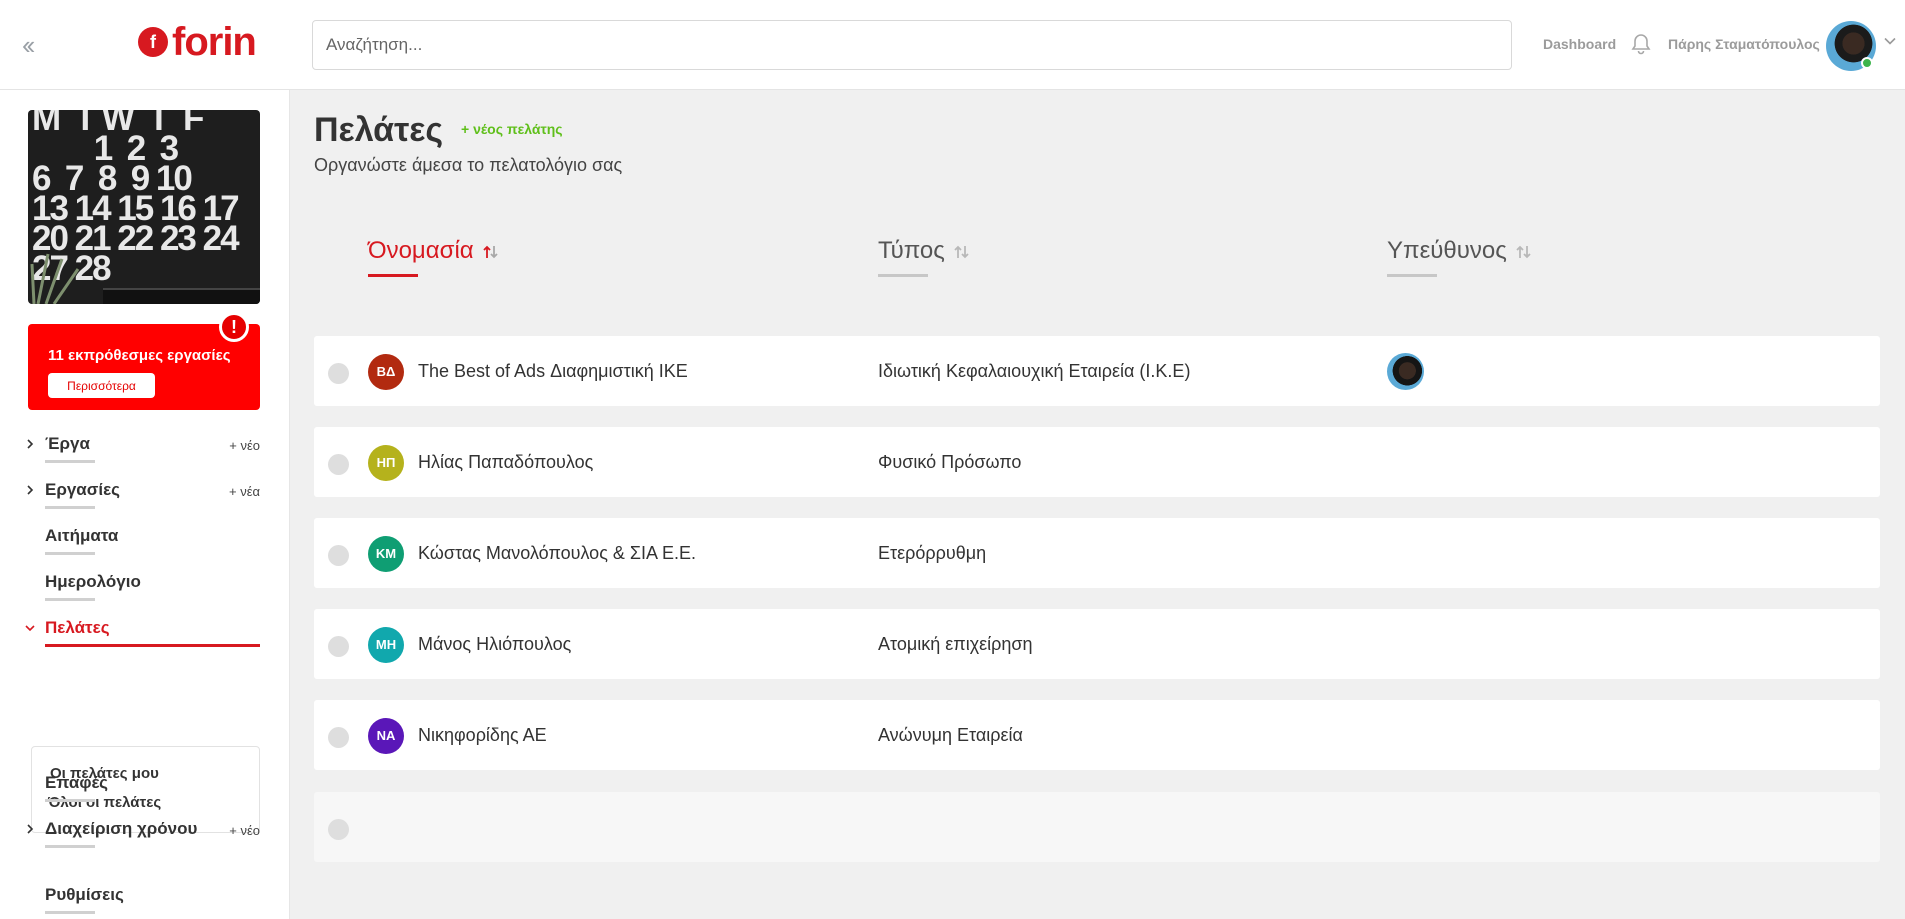  Describe the element at coordinates (214, 42) in the screenshot. I see `logo-text: forin` at that location.